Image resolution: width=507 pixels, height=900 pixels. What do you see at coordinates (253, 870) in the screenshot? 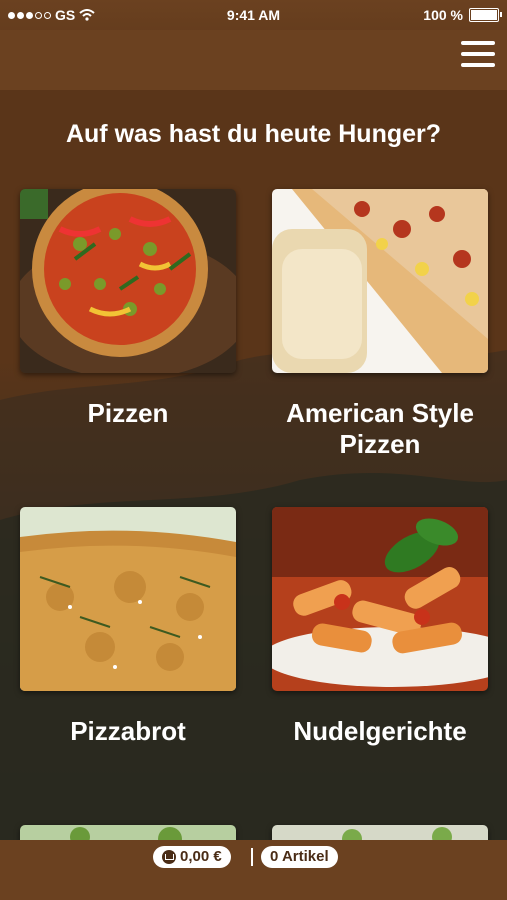
I see `cart-footer: 0,00 € 0 Artikel` at bounding box center [253, 870].